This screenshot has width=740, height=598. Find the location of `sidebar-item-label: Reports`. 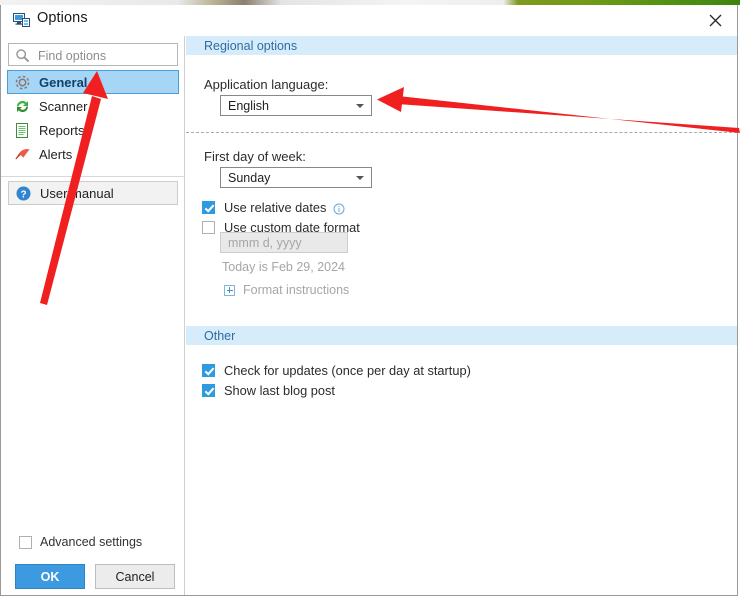

sidebar-item-label: Reports is located at coordinates (62, 130).